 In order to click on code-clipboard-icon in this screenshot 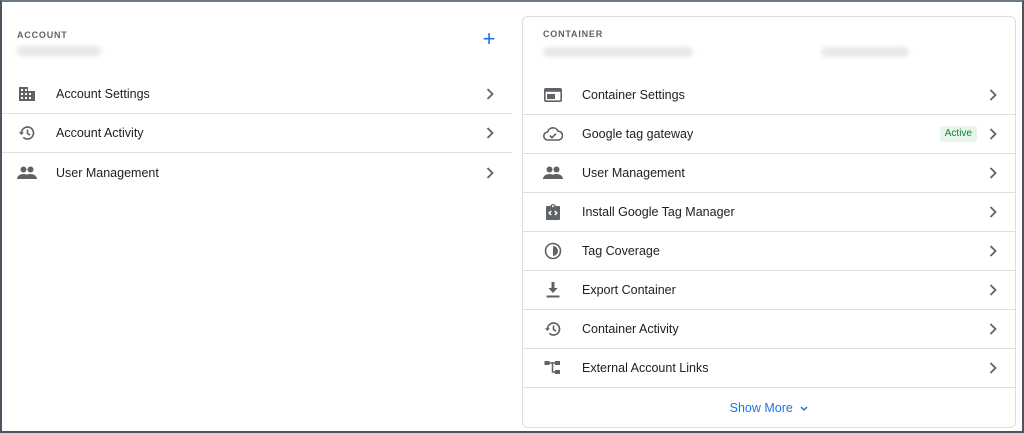, I will do `click(553, 212)`.